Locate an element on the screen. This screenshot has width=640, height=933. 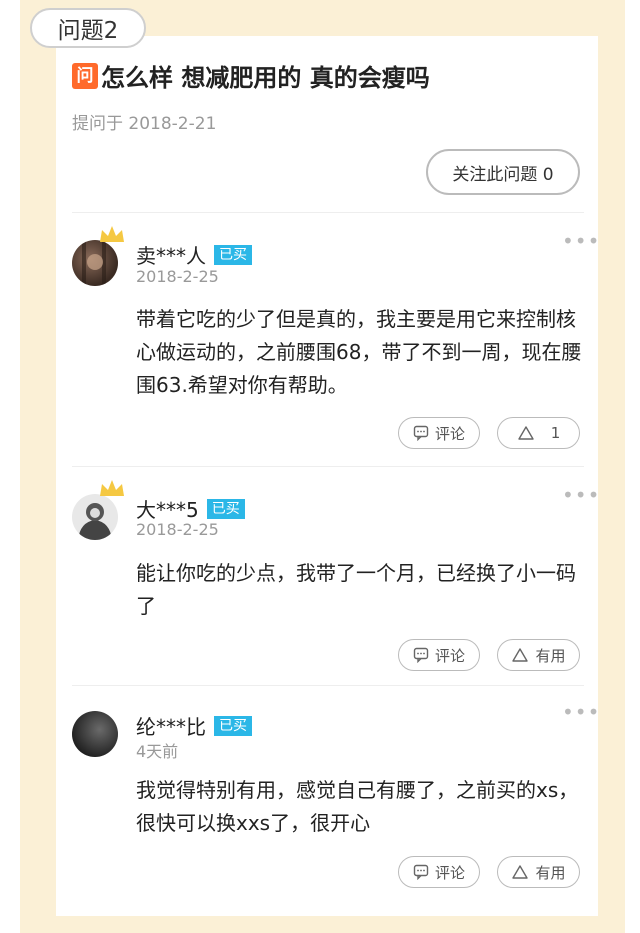
follow-question-button: 关注此问题 0 is located at coordinates (503, 172).